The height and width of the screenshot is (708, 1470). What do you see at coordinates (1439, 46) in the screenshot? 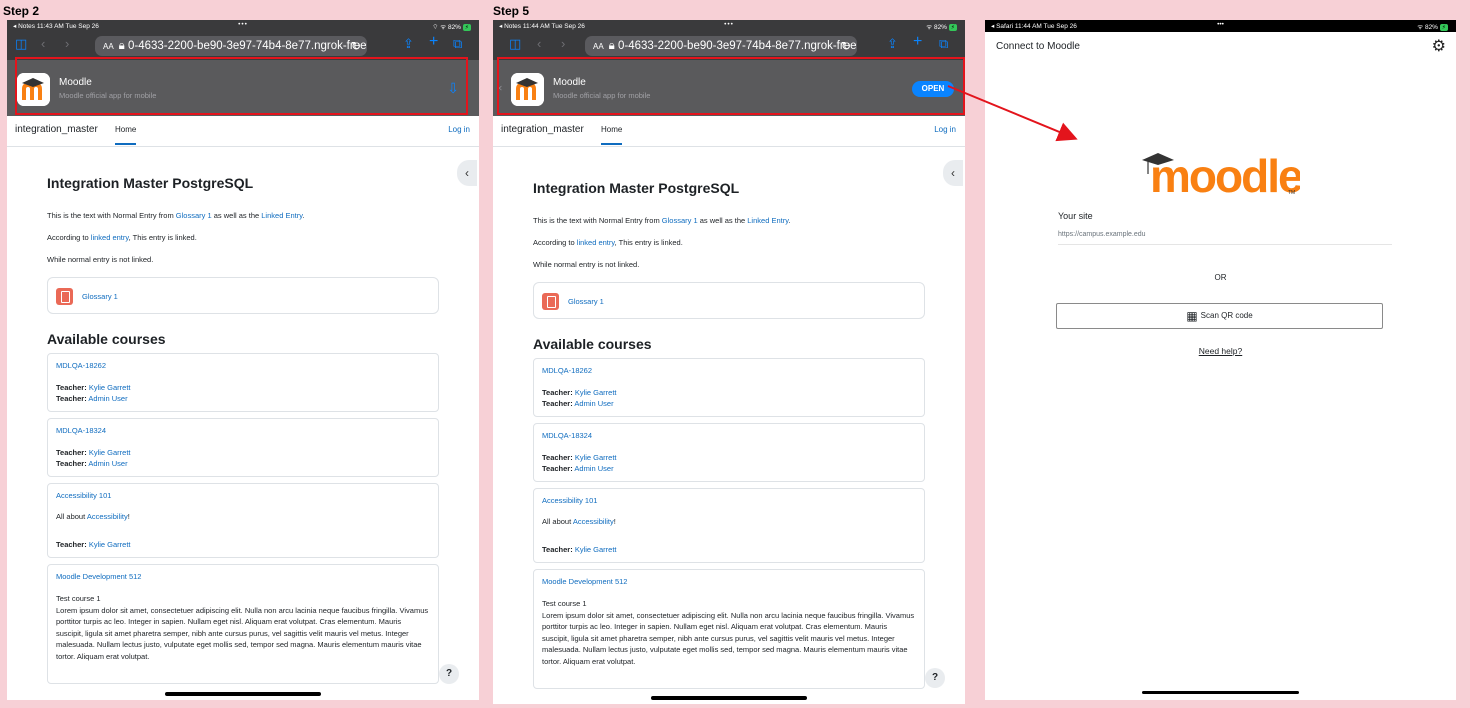
I see `gear-icon: ⚙` at bounding box center [1439, 46].